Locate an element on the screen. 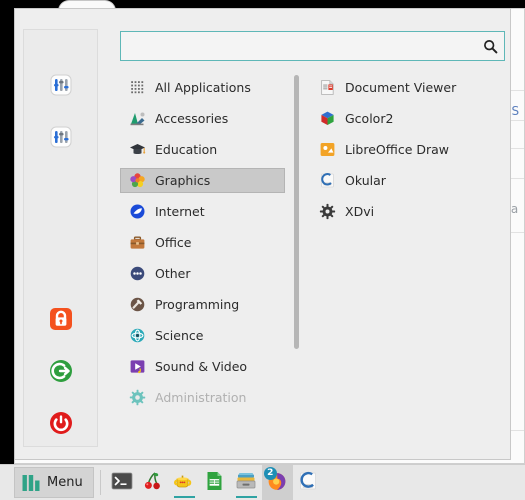 The height and width of the screenshot is (500, 525). hammer-icon is located at coordinates (137, 304).